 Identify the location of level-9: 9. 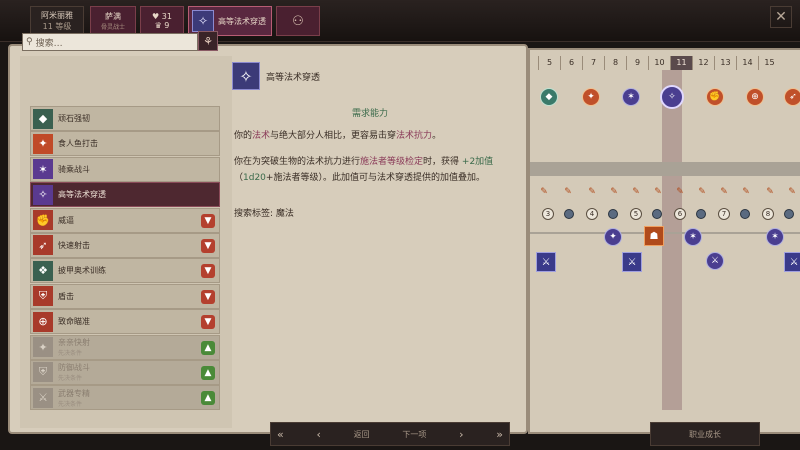
(637, 63).